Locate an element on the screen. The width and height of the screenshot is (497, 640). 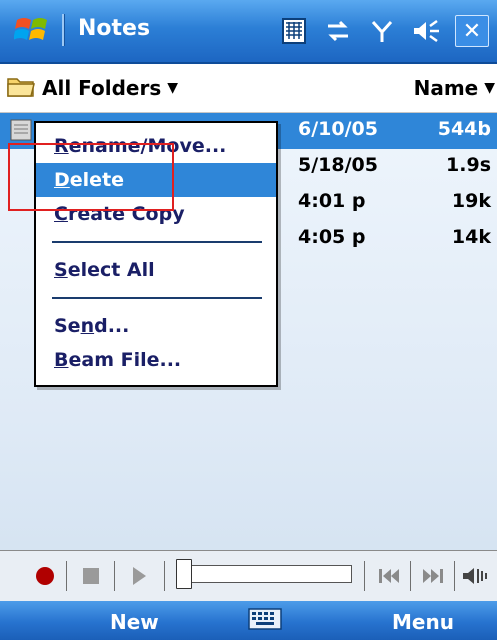
folder-bar: All Folders ▼ Name ▼ is located at coordinates (248, 88).